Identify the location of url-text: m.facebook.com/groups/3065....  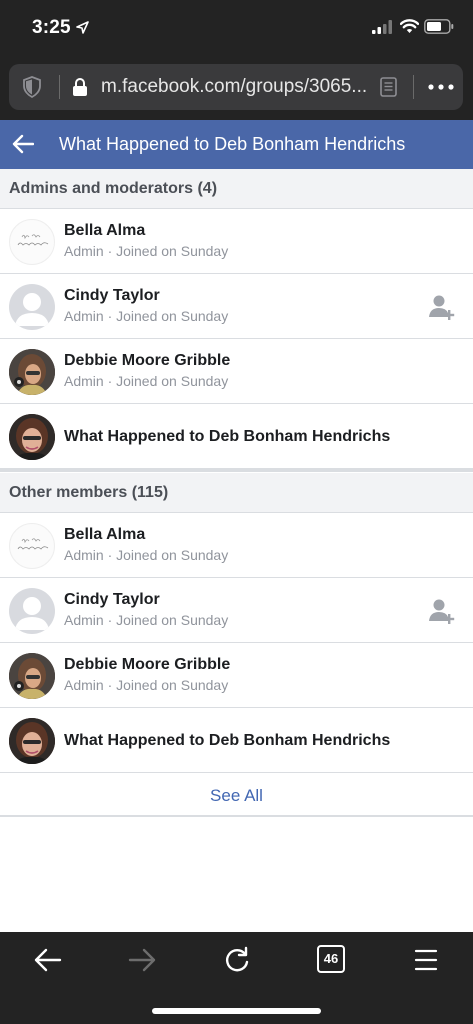
(234, 87).